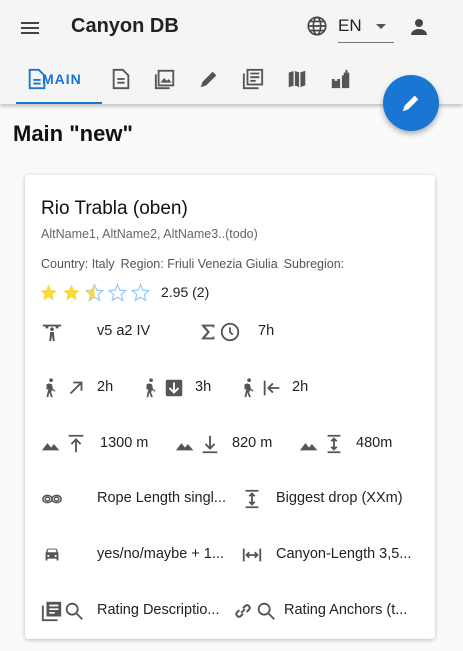 This screenshot has height=651, width=463. I want to click on car-icon, so click(52, 554).